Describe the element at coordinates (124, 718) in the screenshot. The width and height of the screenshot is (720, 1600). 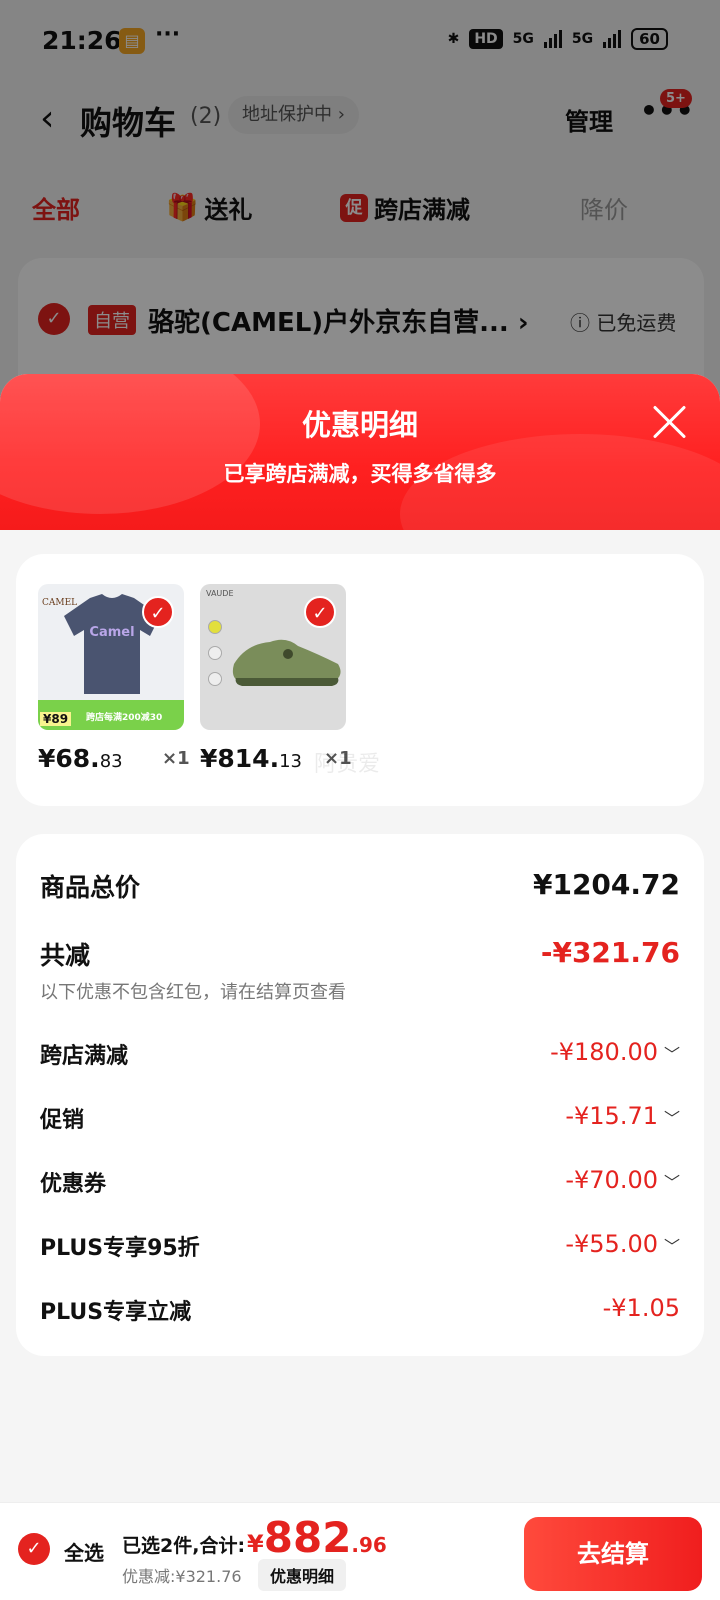
I see `banner-text: 跨店每满200减30` at that location.